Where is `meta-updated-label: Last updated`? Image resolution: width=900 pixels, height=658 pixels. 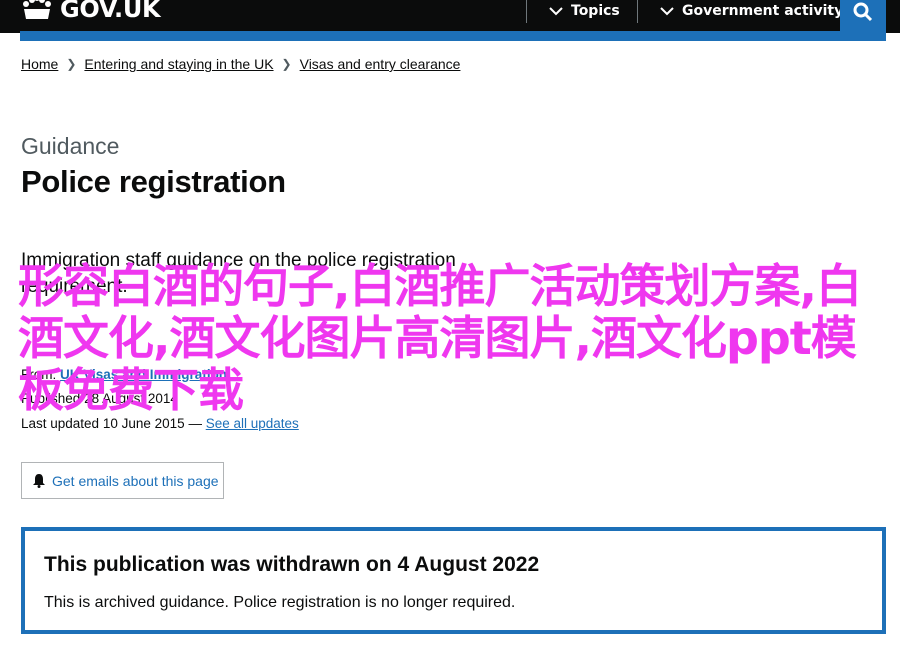 meta-updated-label: Last updated is located at coordinates (60, 423).